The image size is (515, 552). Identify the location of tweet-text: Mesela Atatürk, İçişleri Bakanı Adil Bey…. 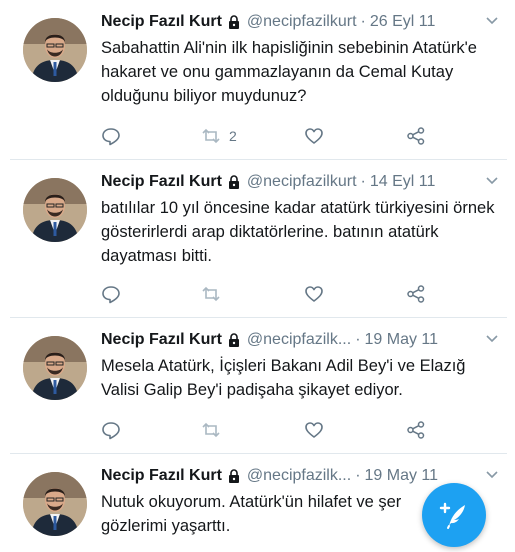
(283, 378).